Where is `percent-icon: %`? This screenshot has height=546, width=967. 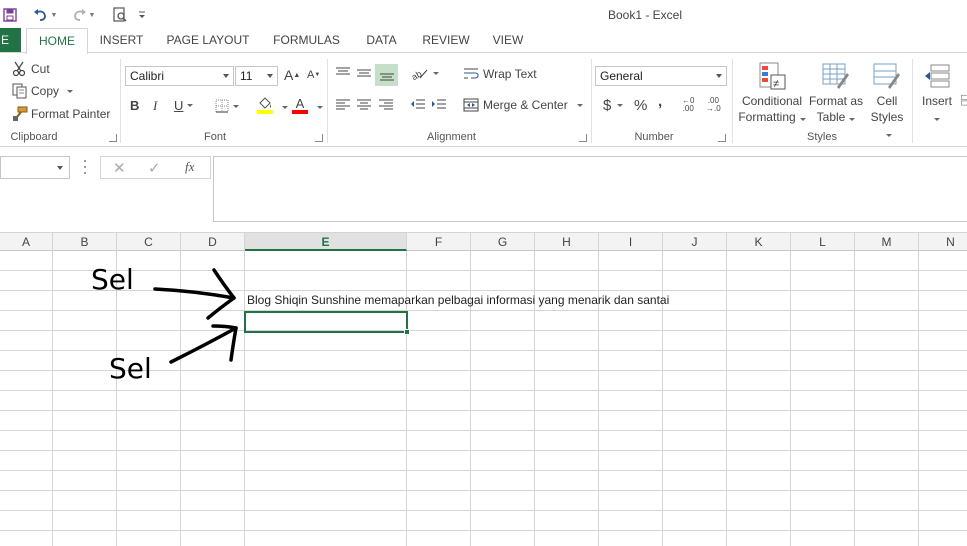 percent-icon: % is located at coordinates (640, 105).